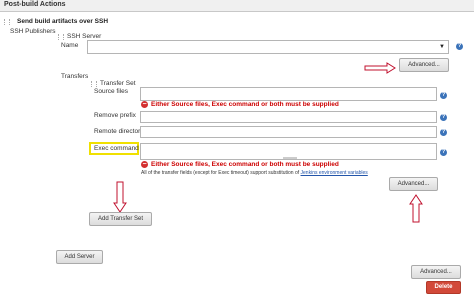 This screenshot has width=474, height=296. I want to click on transfer-set-drag-handle, so click(94, 84).